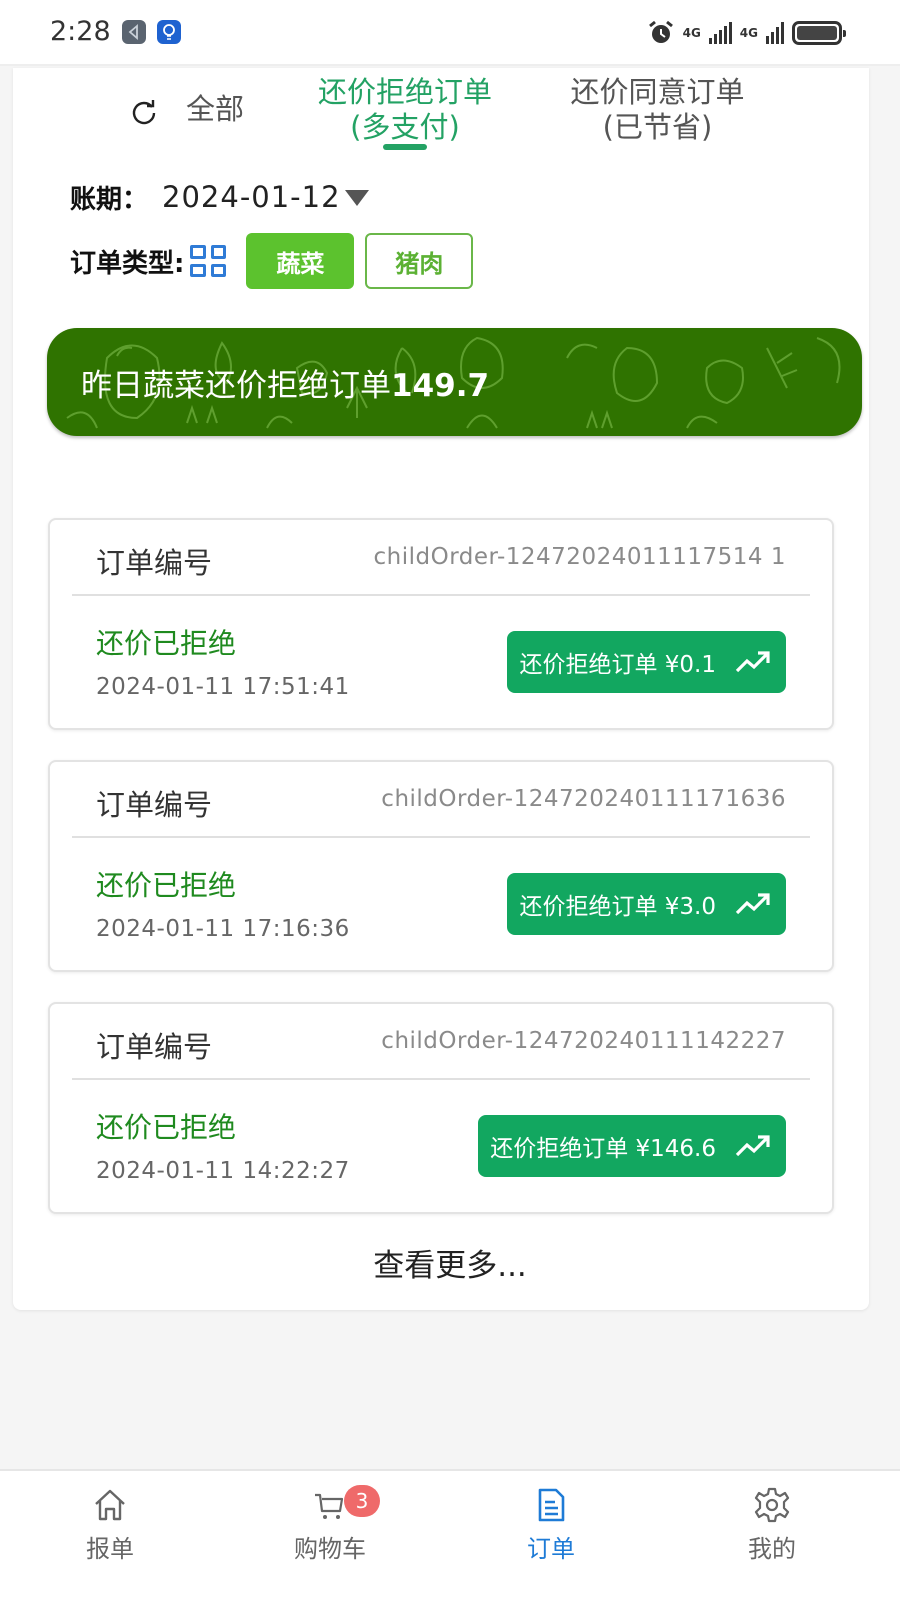 The width and height of the screenshot is (900, 1600). What do you see at coordinates (144, 112) in the screenshot?
I see `refresh-icon` at bounding box center [144, 112].